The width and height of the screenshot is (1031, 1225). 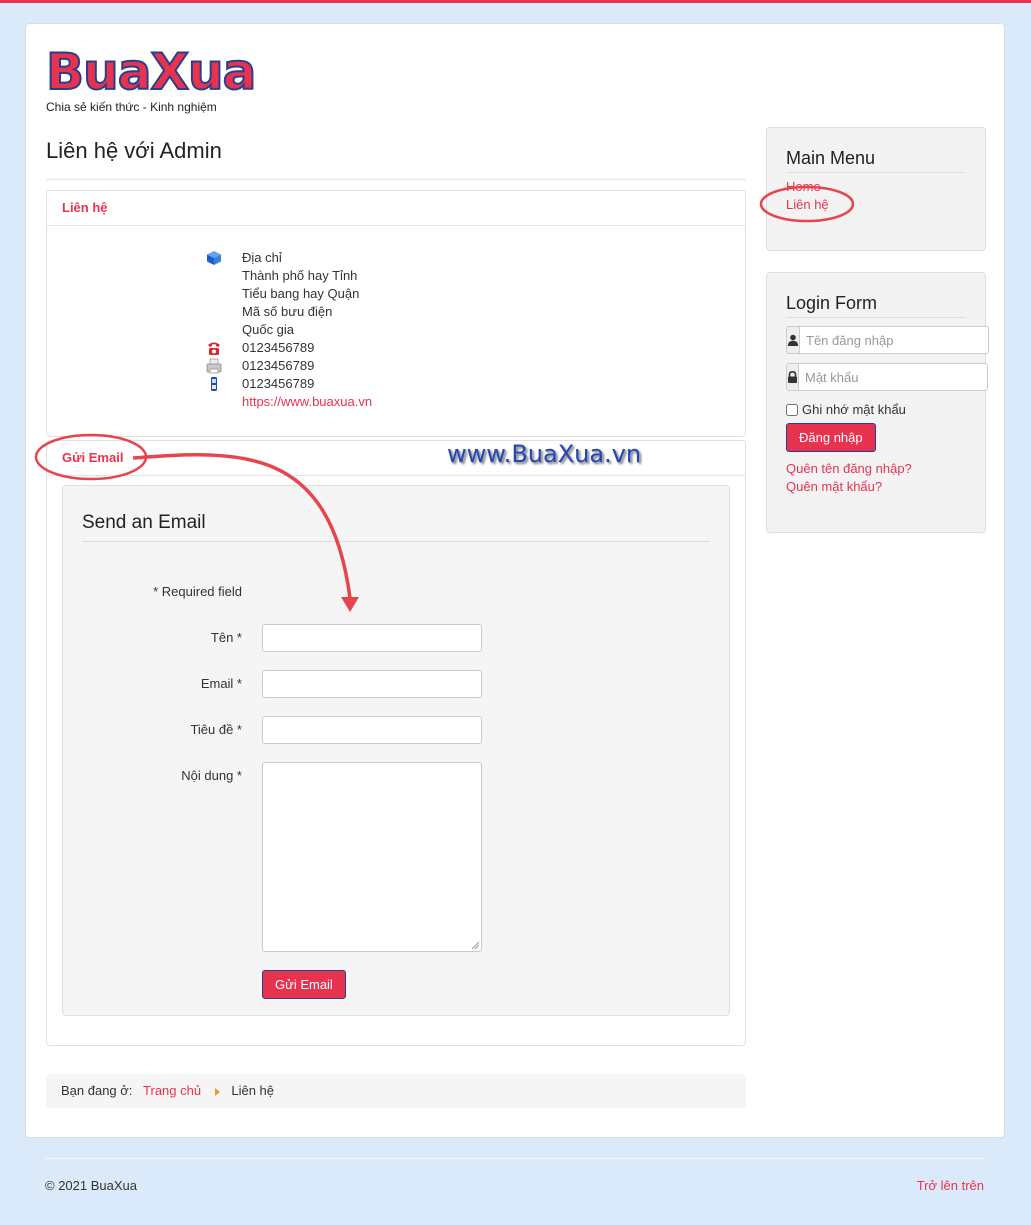 What do you see at coordinates (834, 486) in the screenshot?
I see `forgot-password-link: Quên mật khẩu?` at bounding box center [834, 486].